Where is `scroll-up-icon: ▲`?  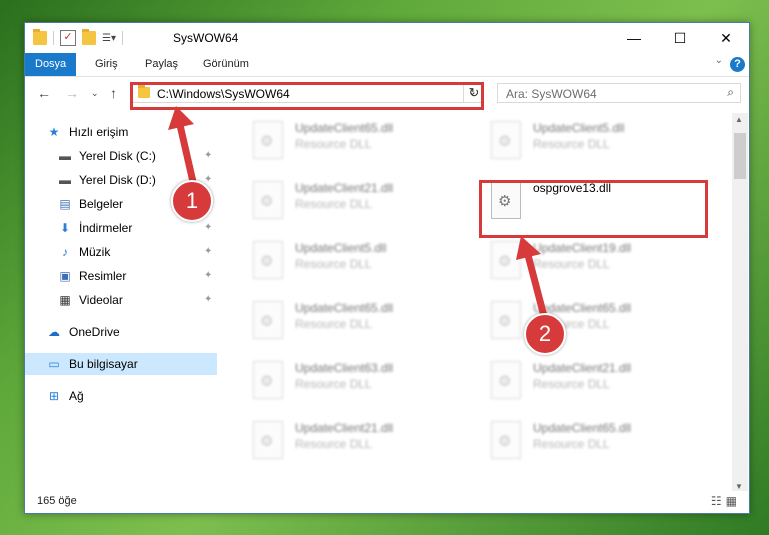
scroll-up-icon: ▲ is located at coordinates (739, 119).